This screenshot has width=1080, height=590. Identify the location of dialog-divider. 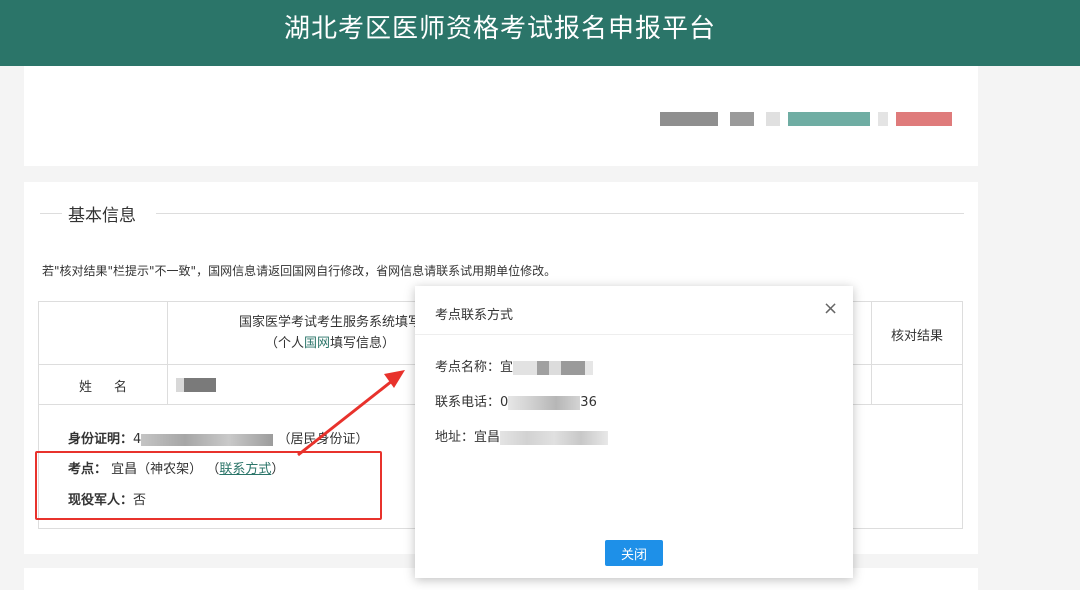
(634, 334).